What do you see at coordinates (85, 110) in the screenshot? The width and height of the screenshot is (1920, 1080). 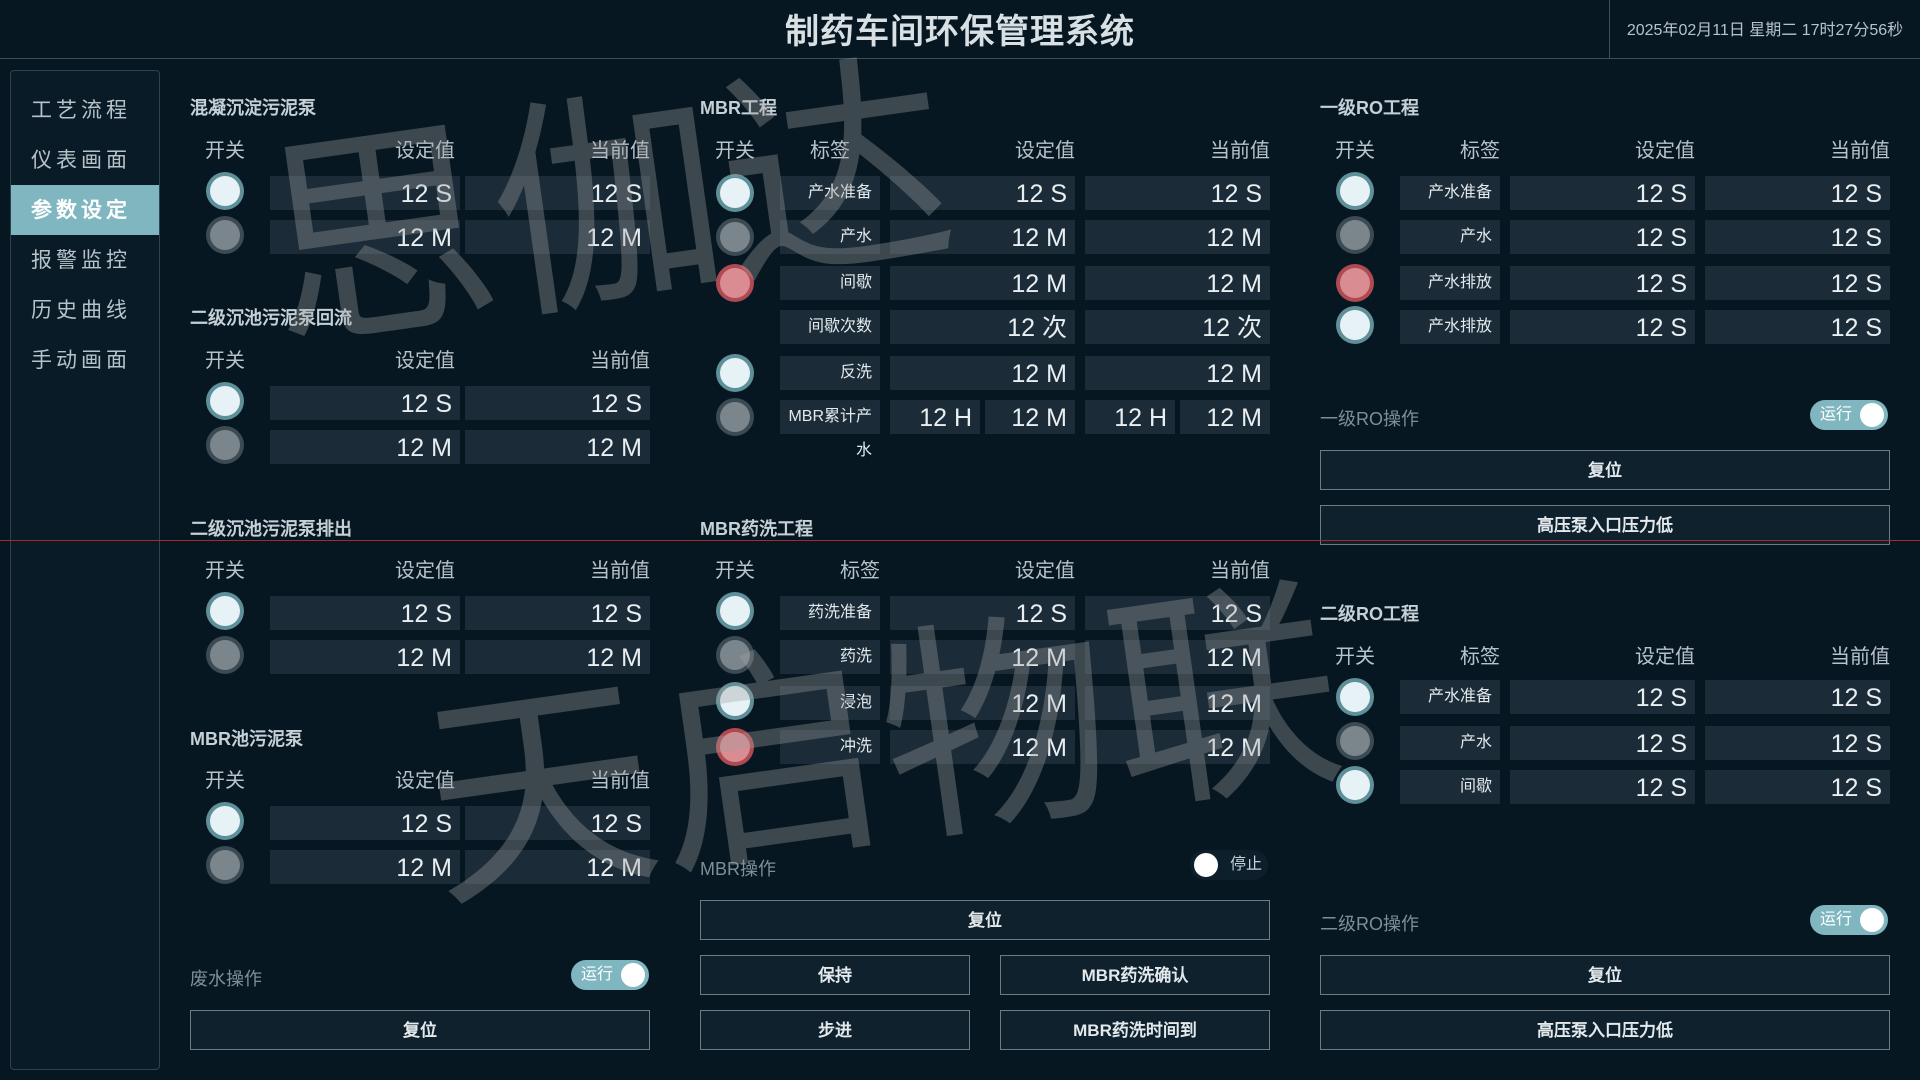 I see `sidebar-item-process-flow: 工艺流程` at bounding box center [85, 110].